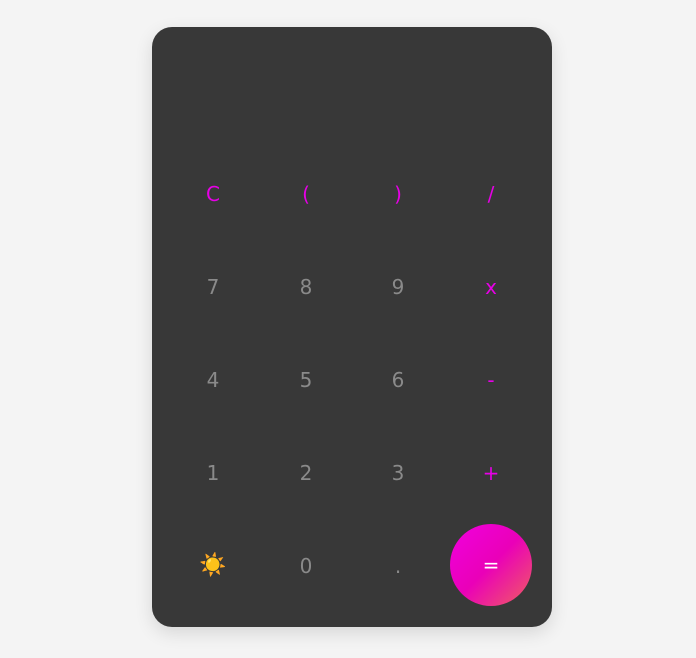 Image resolution: width=696 pixels, height=658 pixels. I want to click on digit-5-button: 5, so click(306, 380).